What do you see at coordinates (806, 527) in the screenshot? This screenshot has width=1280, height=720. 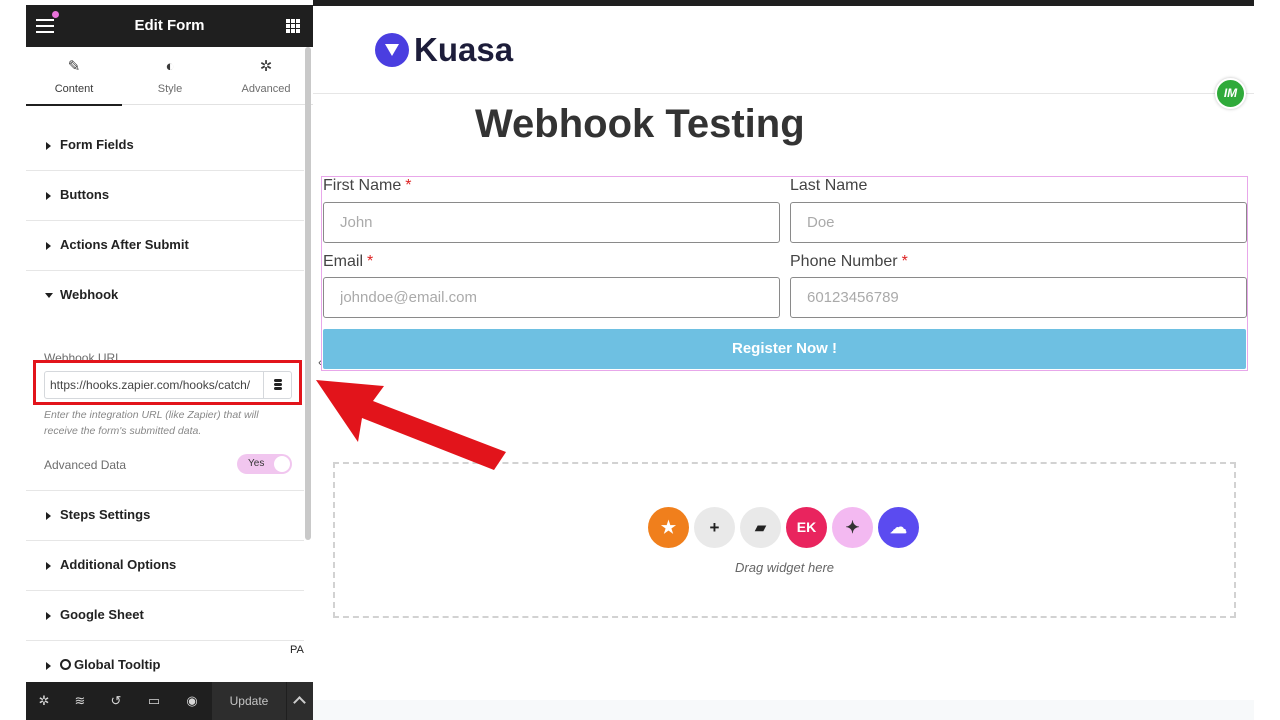 I see `elementskit-icon: EK` at bounding box center [806, 527].